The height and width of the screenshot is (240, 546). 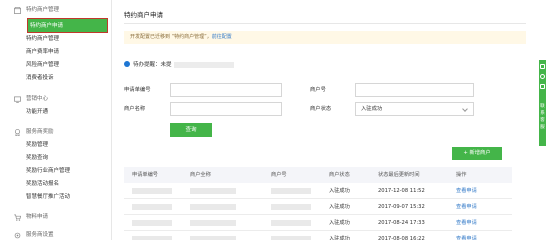 I want to click on contact-text: 服, so click(x=542, y=127).